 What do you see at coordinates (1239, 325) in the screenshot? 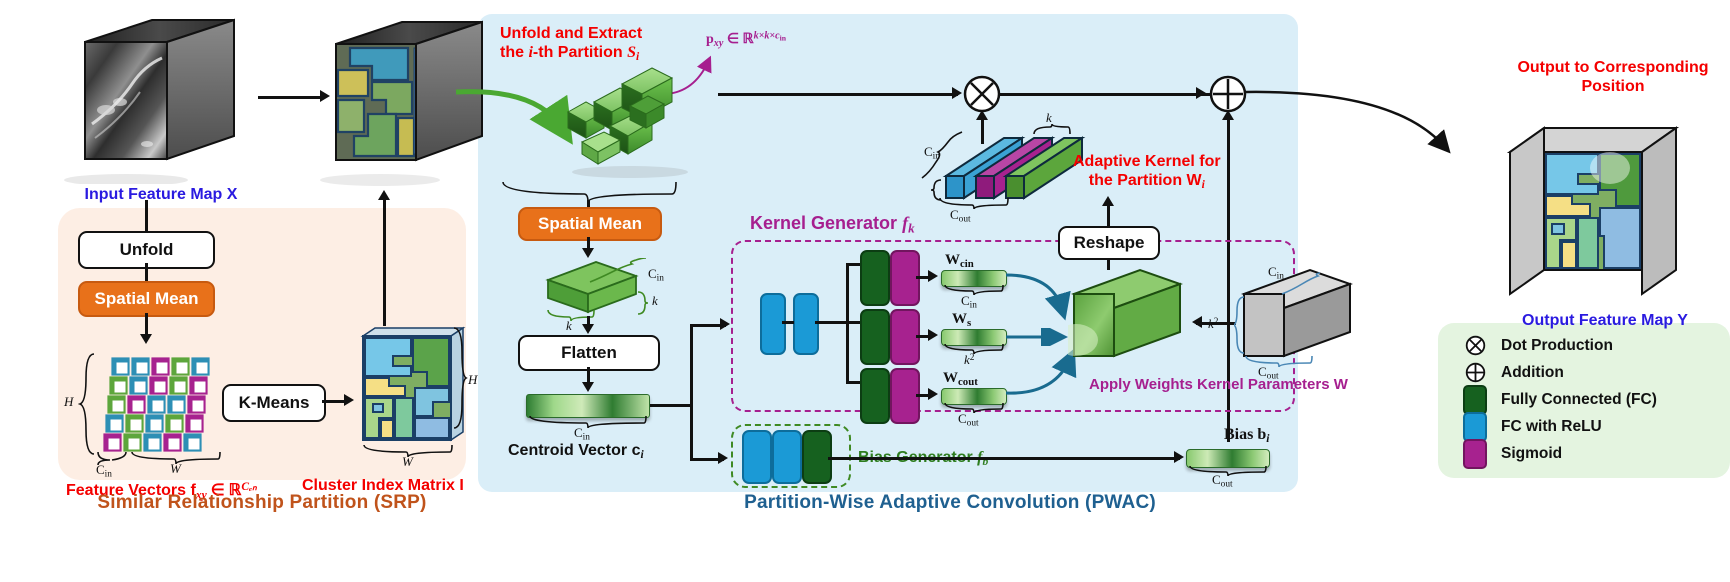
I see `brace-k2-params` at bounding box center [1239, 325].